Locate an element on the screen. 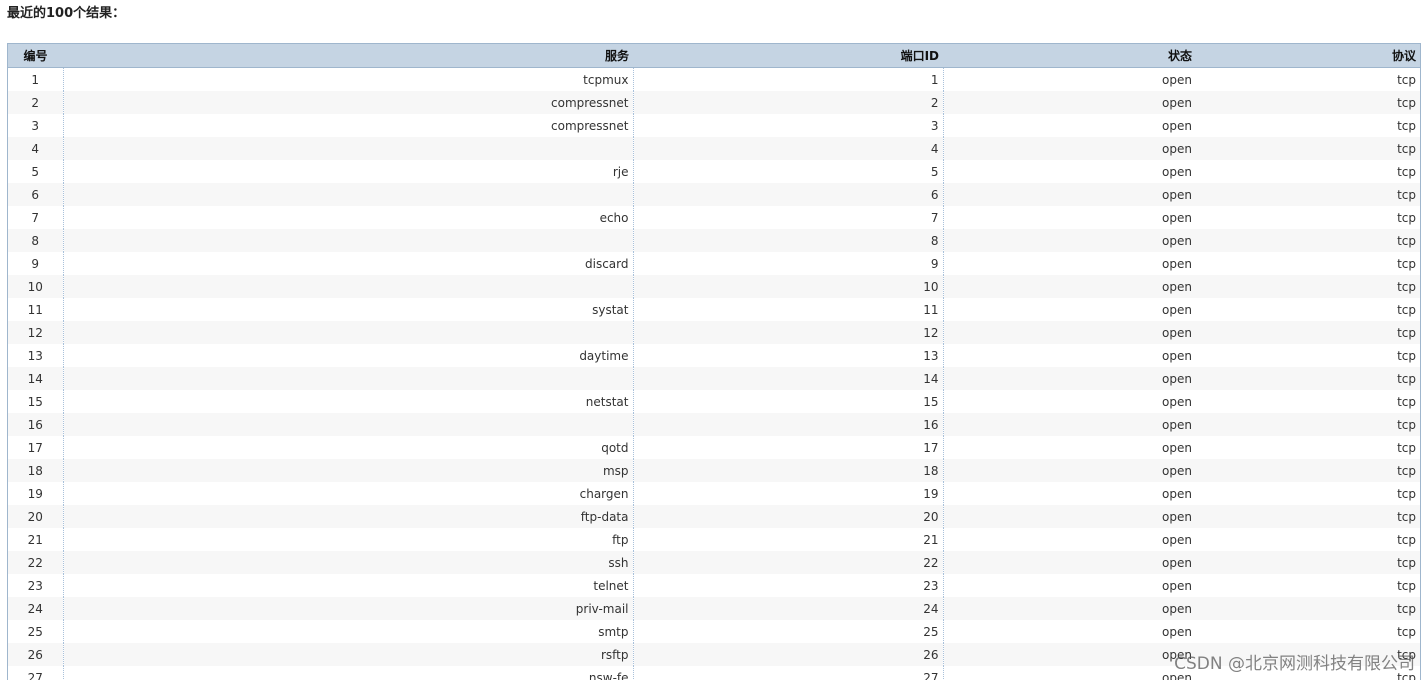 Image resolution: width=1425 pixels, height=680 pixels. table-row: 19 chargen 19 open tcp is located at coordinates (714, 493).